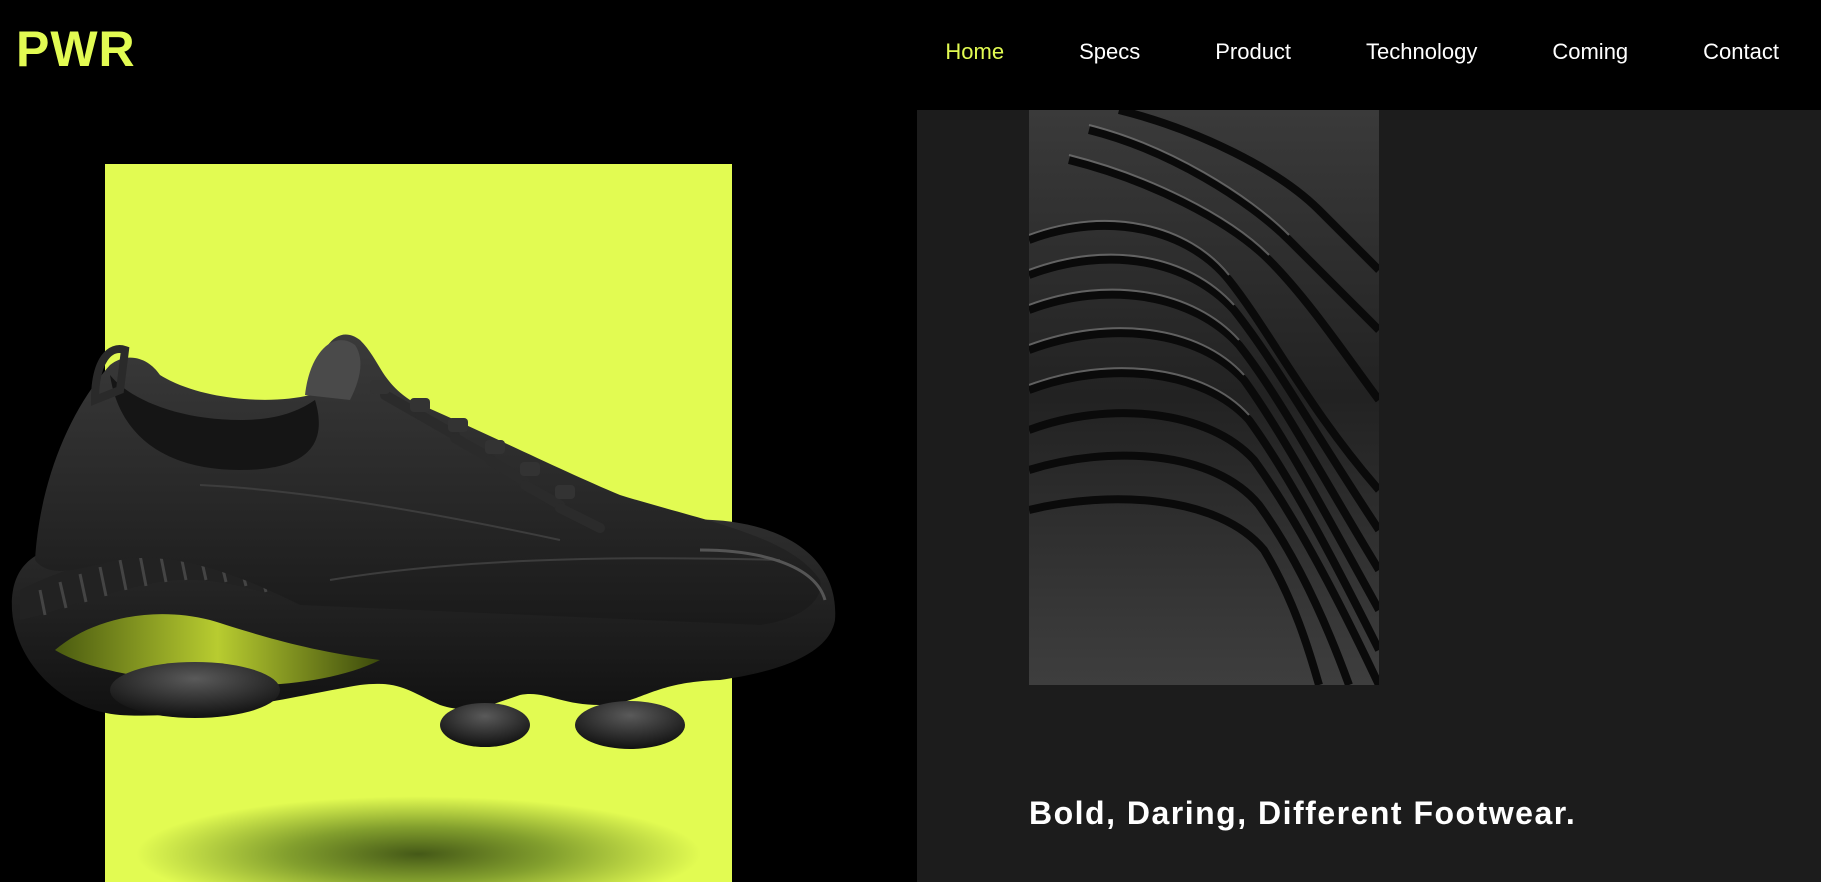  What do you see at coordinates (1741, 52) in the screenshot?
I see `nav-contact-link: Contact` at bounding box center [1741, 52].